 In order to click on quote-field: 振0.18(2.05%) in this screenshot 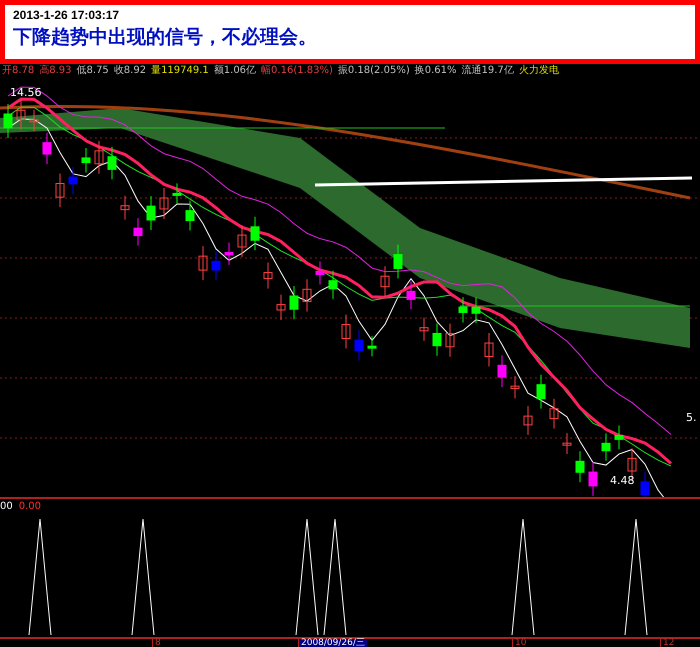, I will do `click(374, 71)`.